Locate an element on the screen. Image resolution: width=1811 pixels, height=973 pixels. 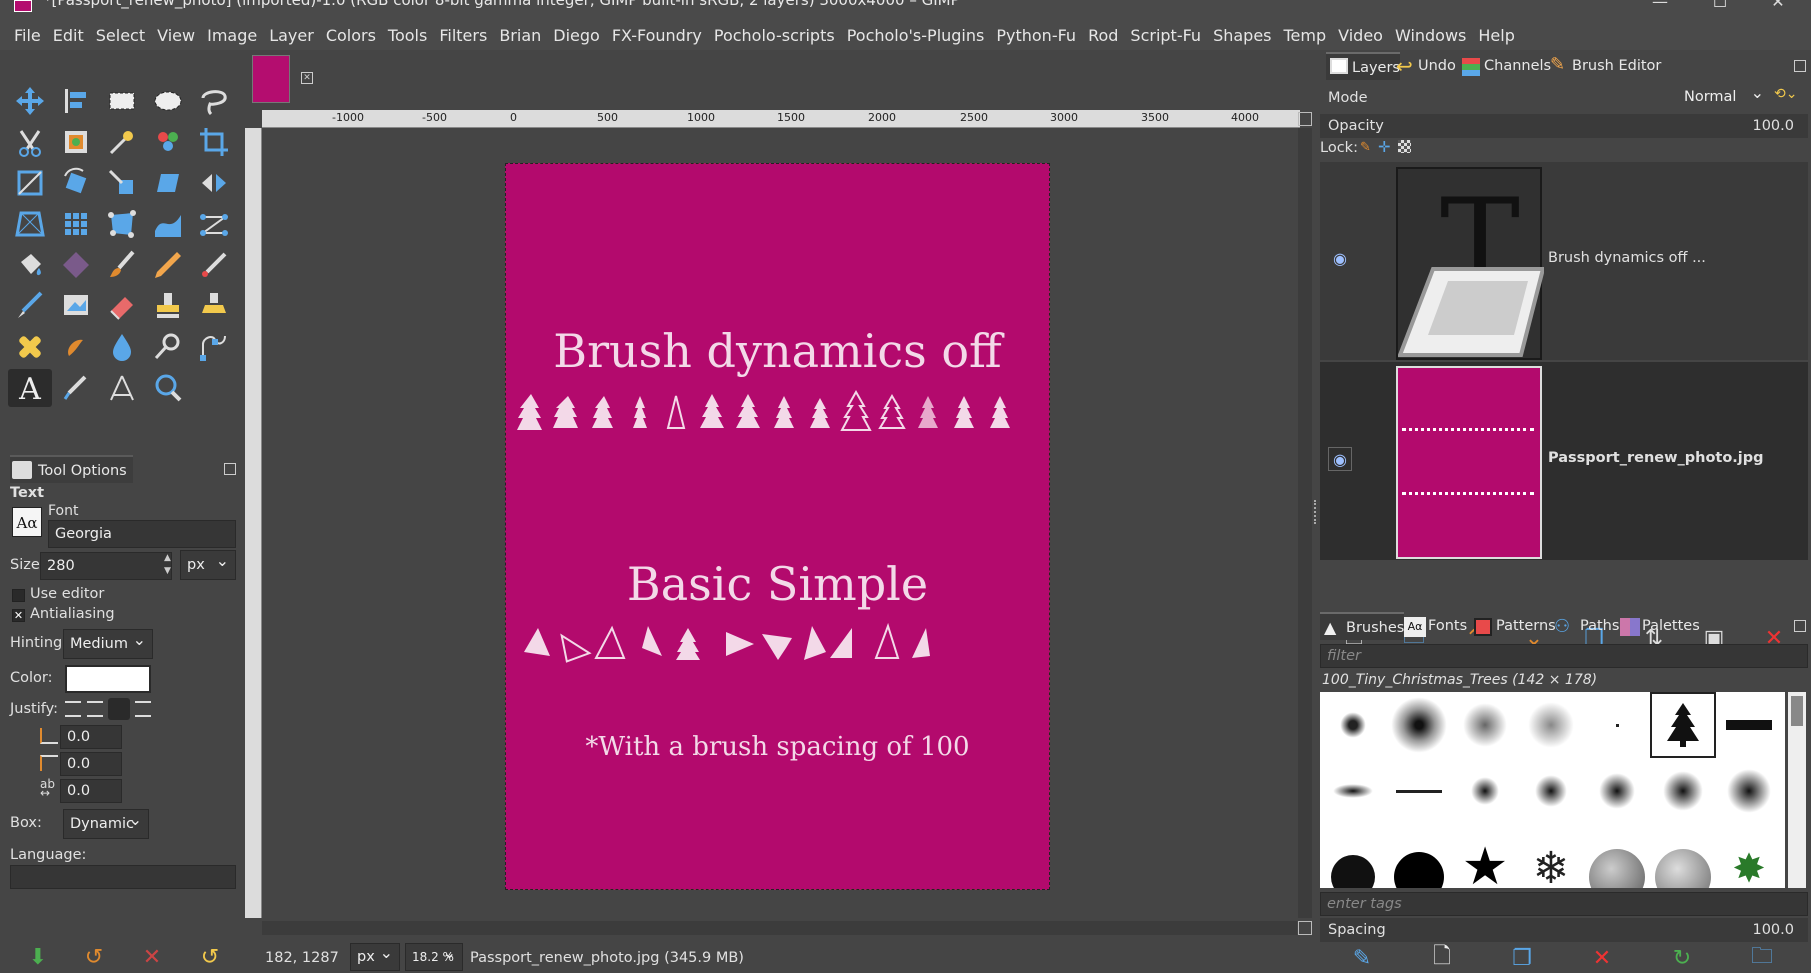
menu-file: File is located at coordinates (23, 36).